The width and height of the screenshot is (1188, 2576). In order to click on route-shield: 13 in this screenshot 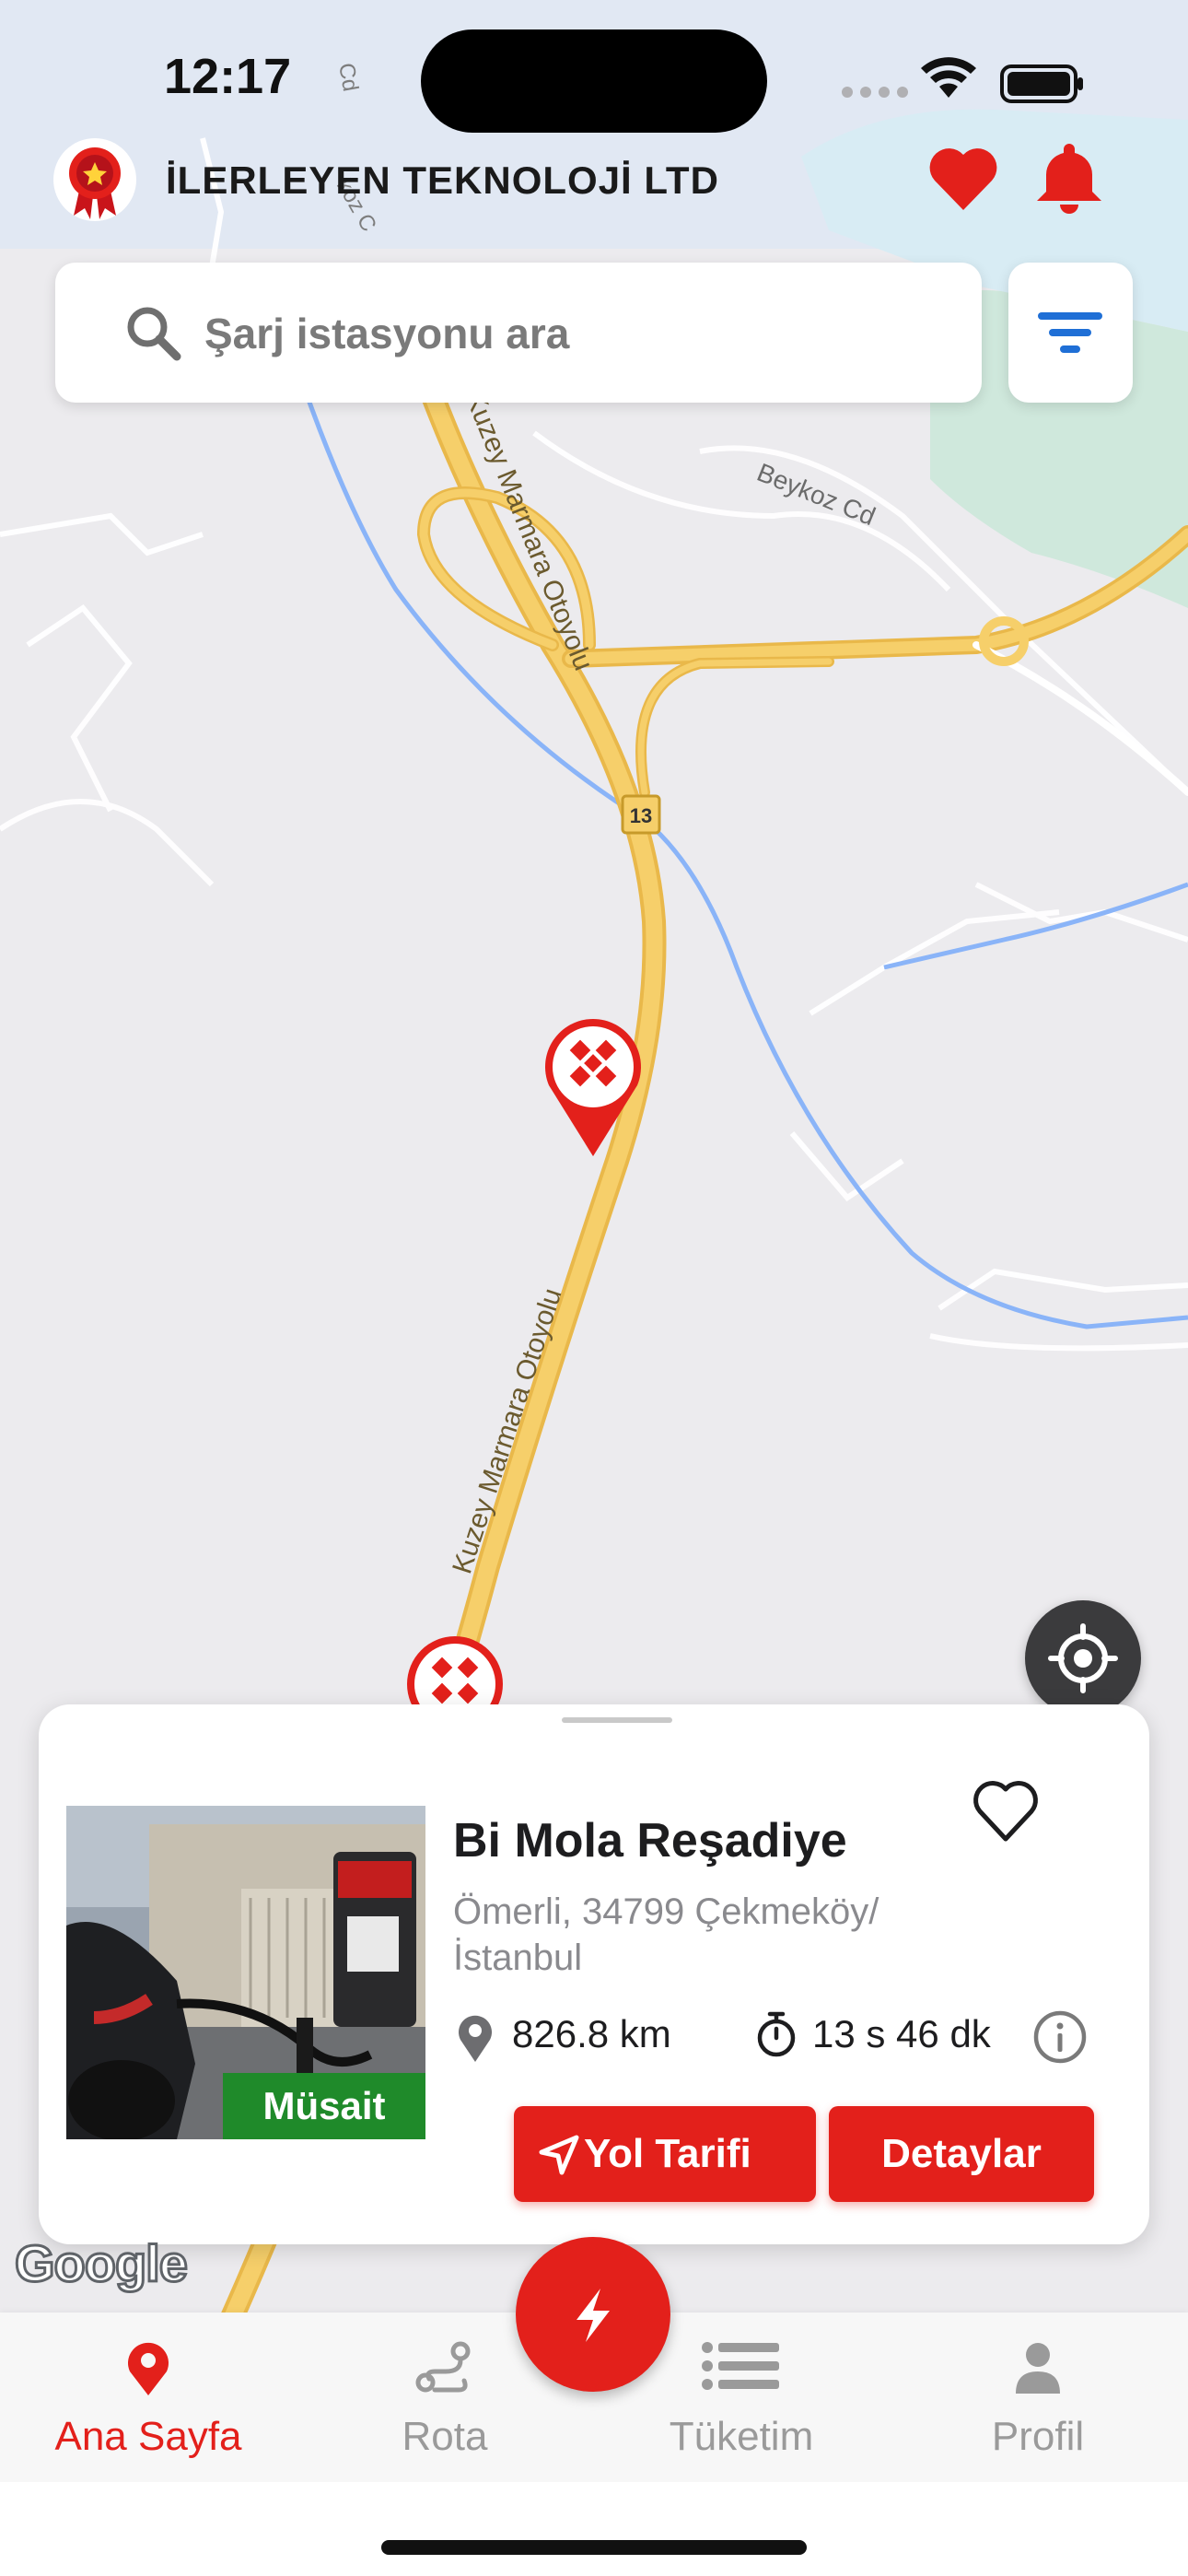, I will do `click(641, 814)`.